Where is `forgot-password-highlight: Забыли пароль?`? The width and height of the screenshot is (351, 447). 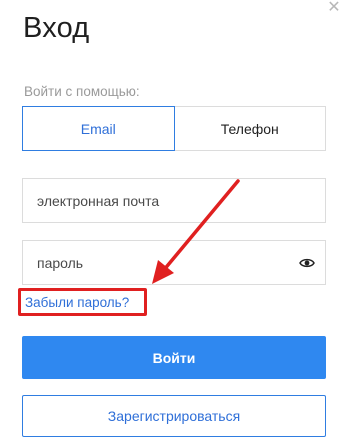
forgot-password-highlight: Забыли пароль? is located at coordinates (82, 302).